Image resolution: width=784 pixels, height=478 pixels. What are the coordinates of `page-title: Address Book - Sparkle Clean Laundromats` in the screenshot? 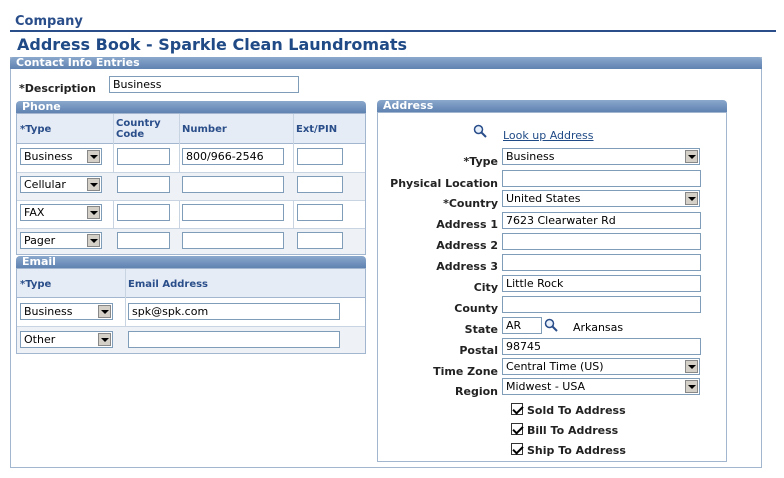 It's located at (212, 44).